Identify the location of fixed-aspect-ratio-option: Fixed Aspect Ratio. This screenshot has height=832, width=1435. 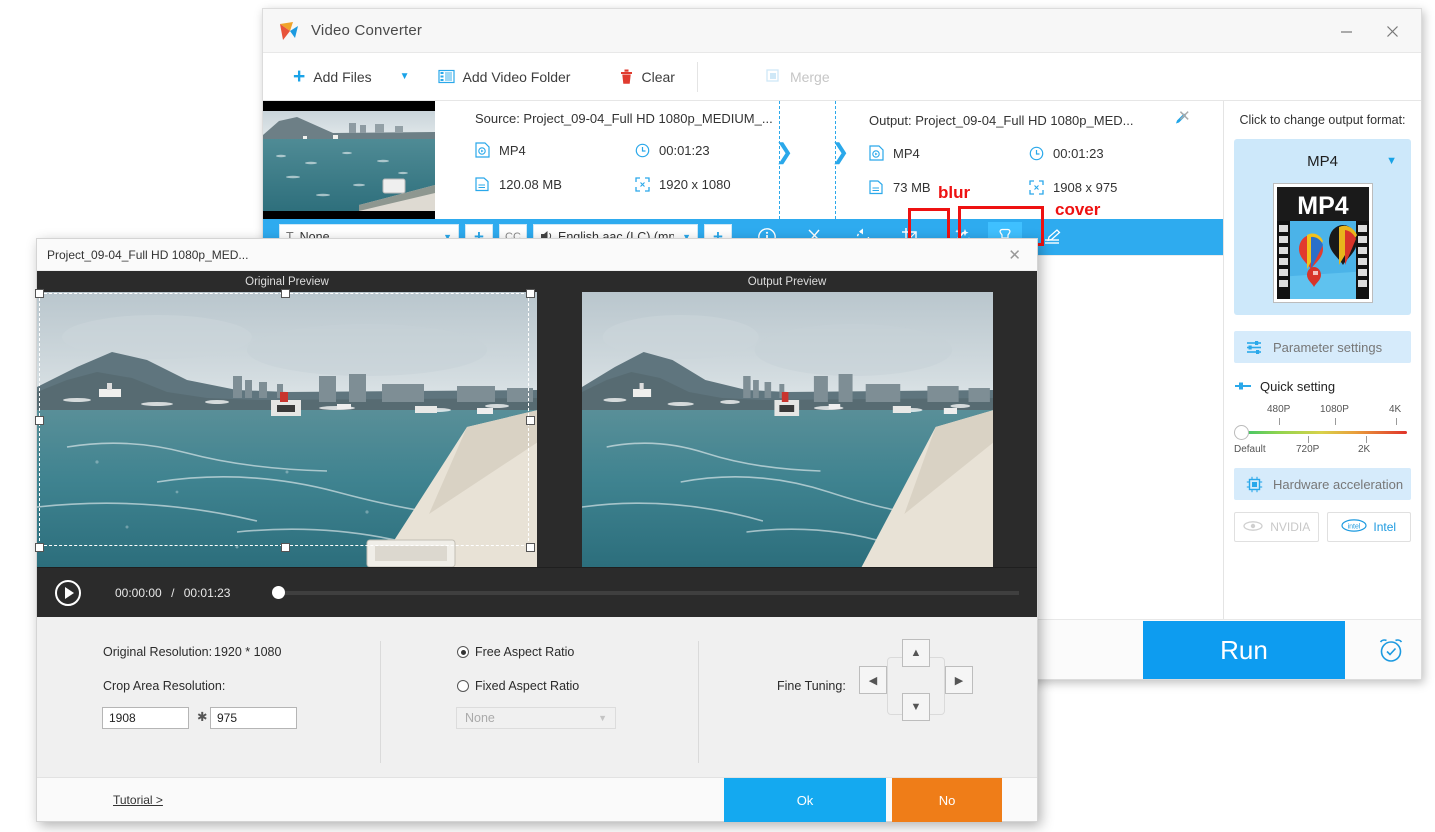
(518, 686).